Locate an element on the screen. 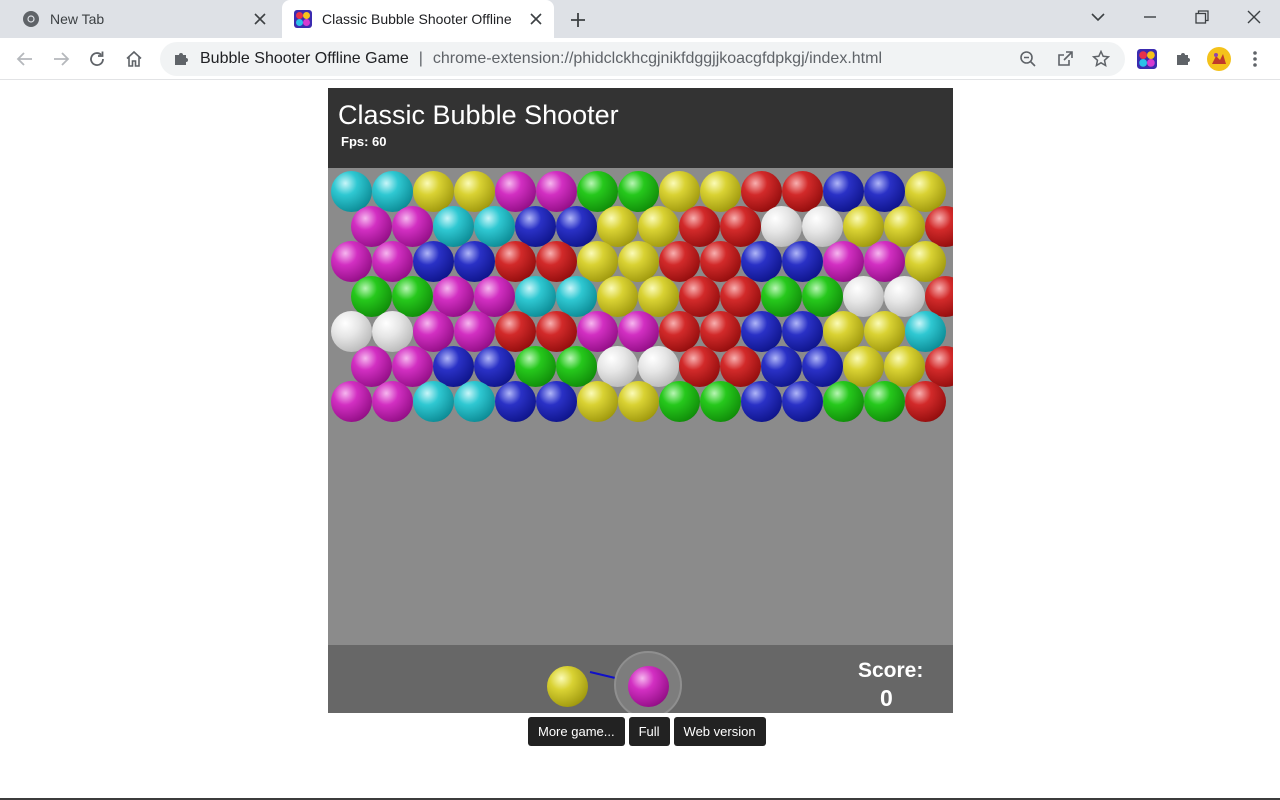 Image resolution: width=1280 pixels, height=800 pixels. game-header: Classic Bubble Shooter Fps: 60 is located at coordinates (640, 128).